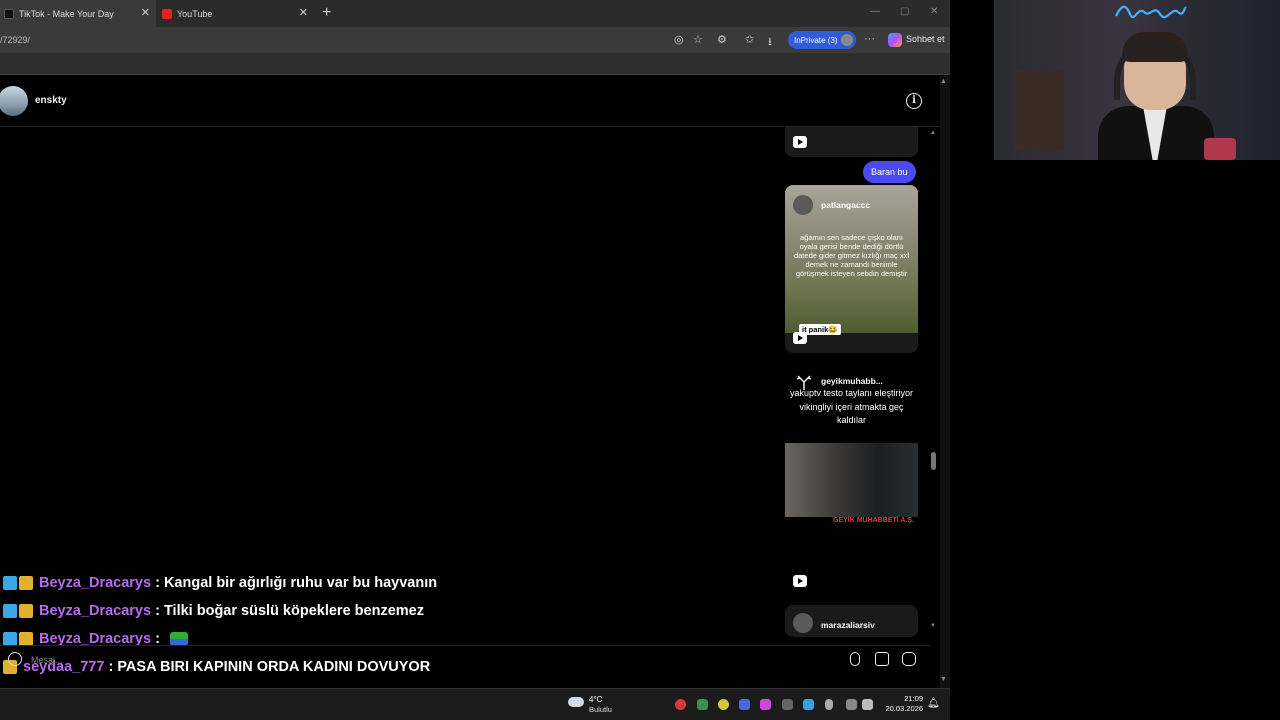 The image size is (1280, 720). What do you see at coordinates (851, 704) in the screenshot?
I see `display-icon` at bounding box center [851, 704].